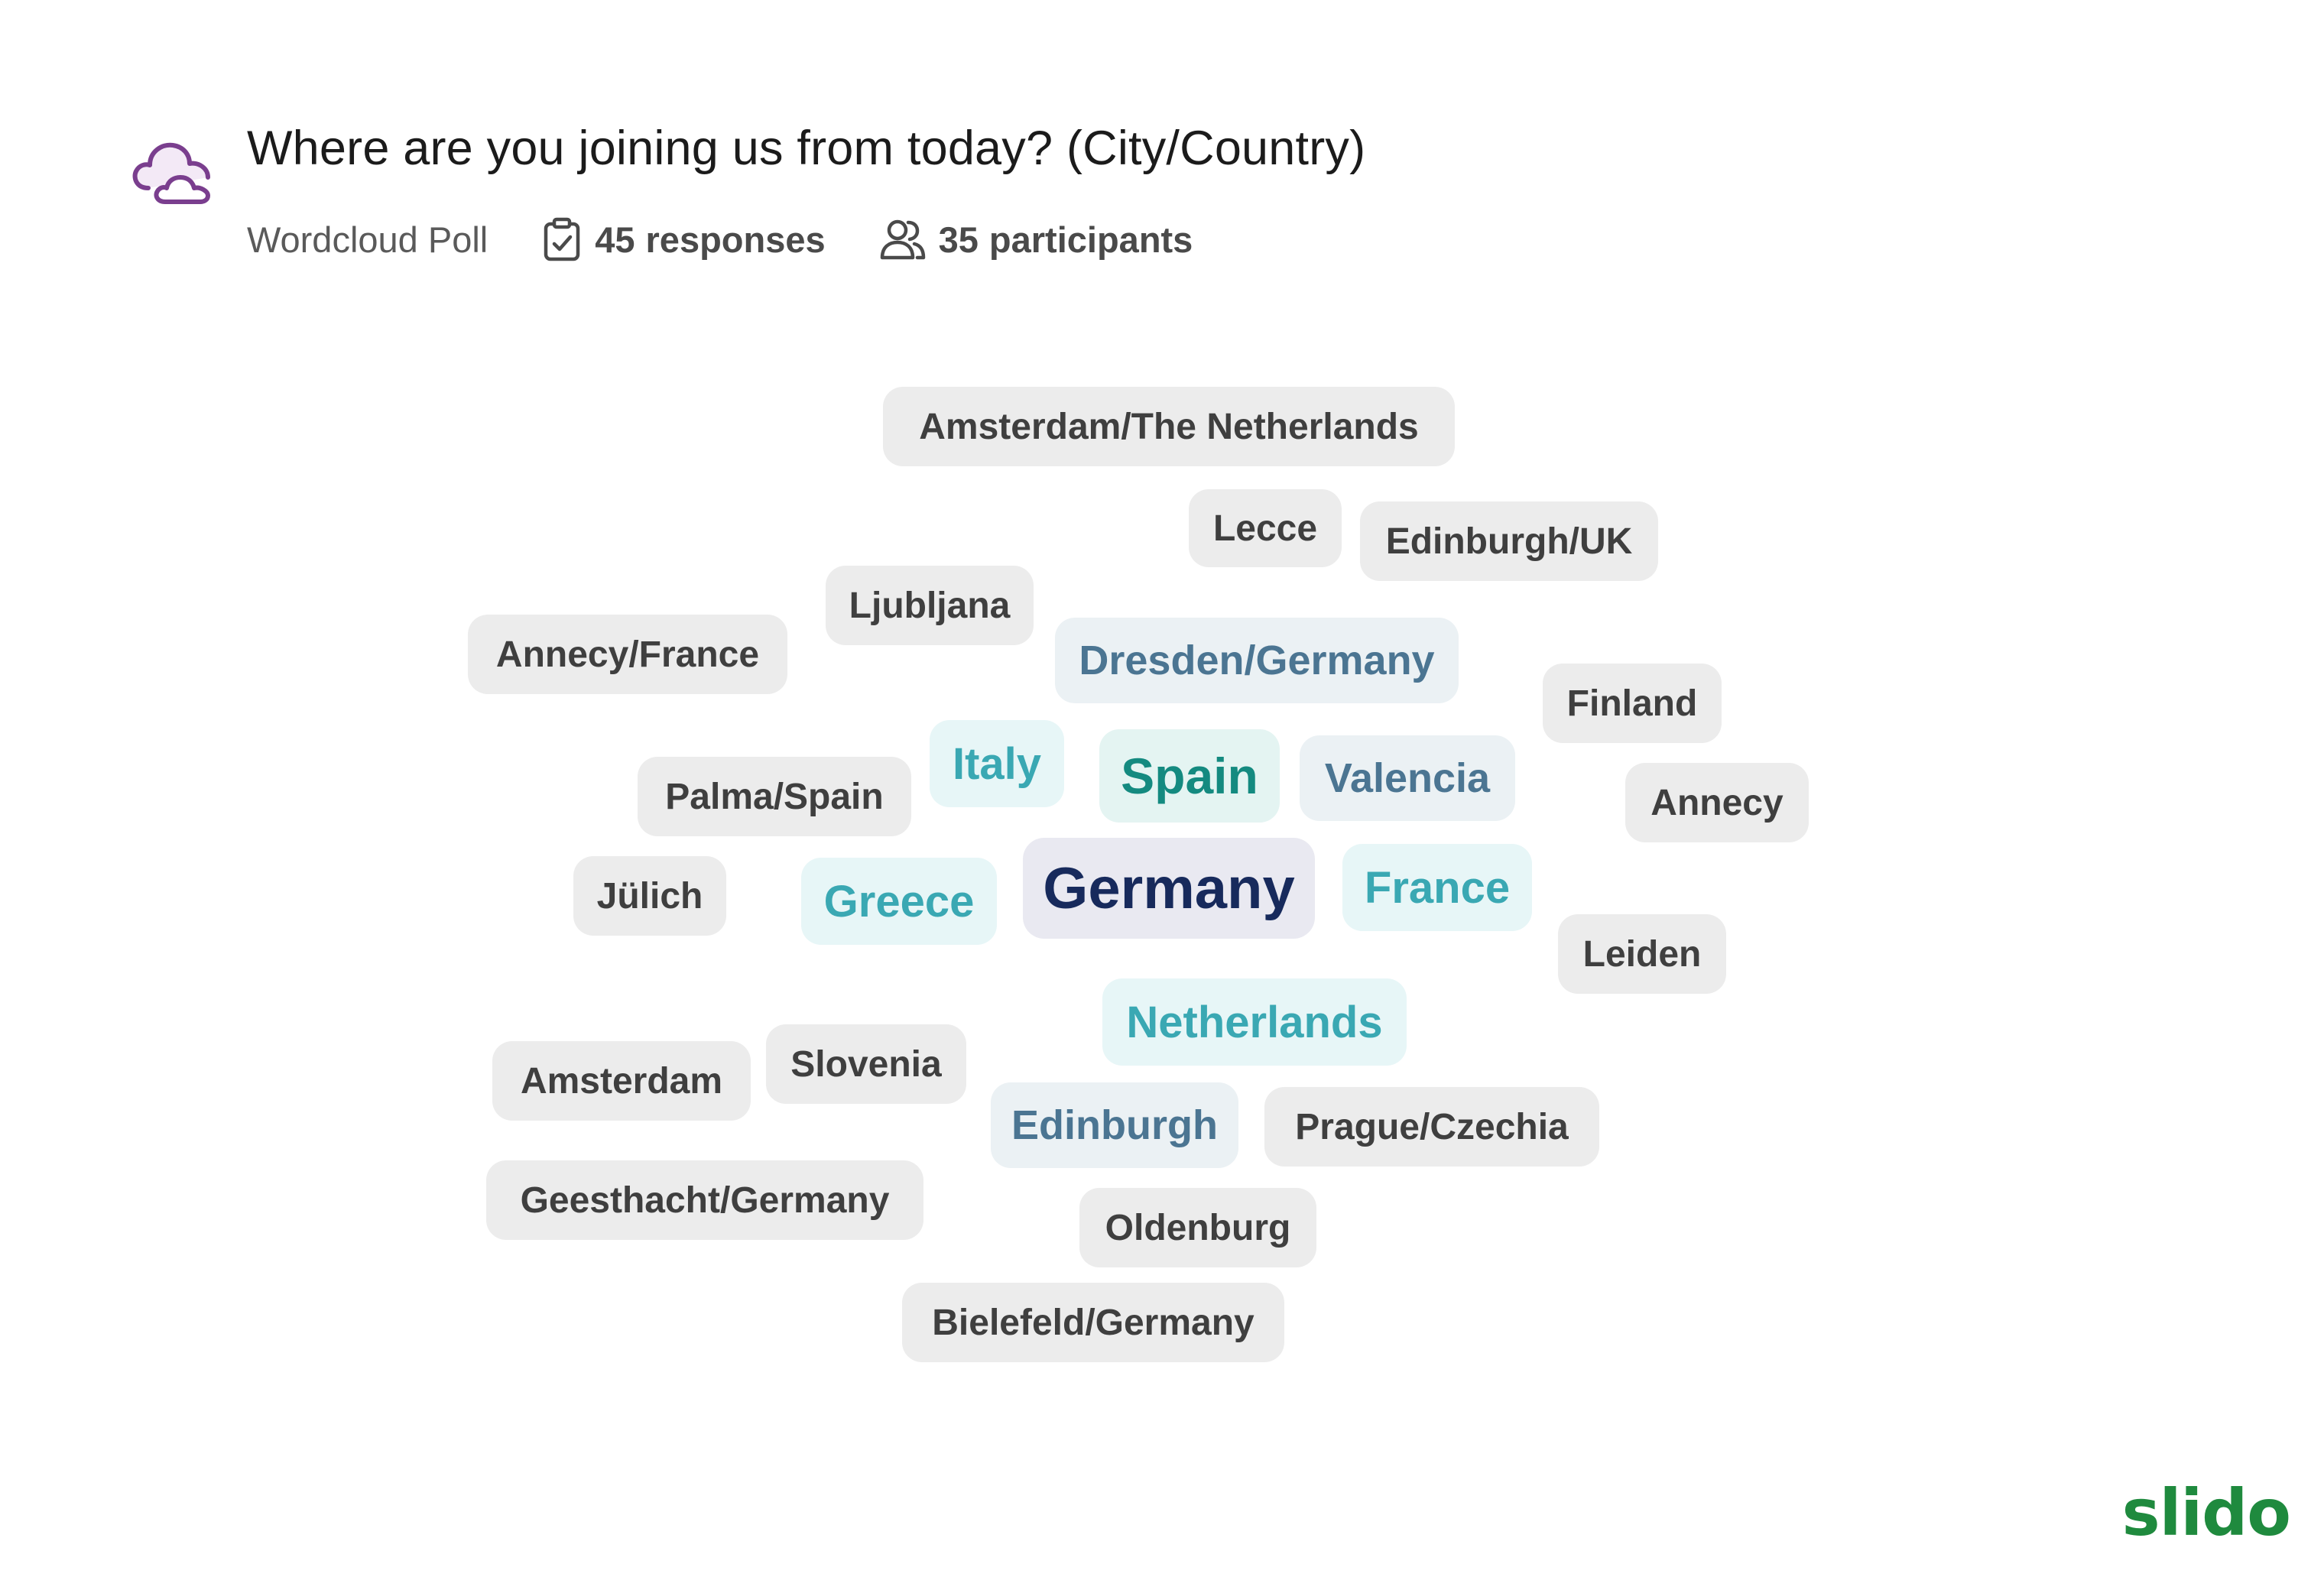  What do you see at coordinates (1114, 1125) in the screenshot?
I see `word-chip: Edinburgh` at bounding box center [1114, 1125].